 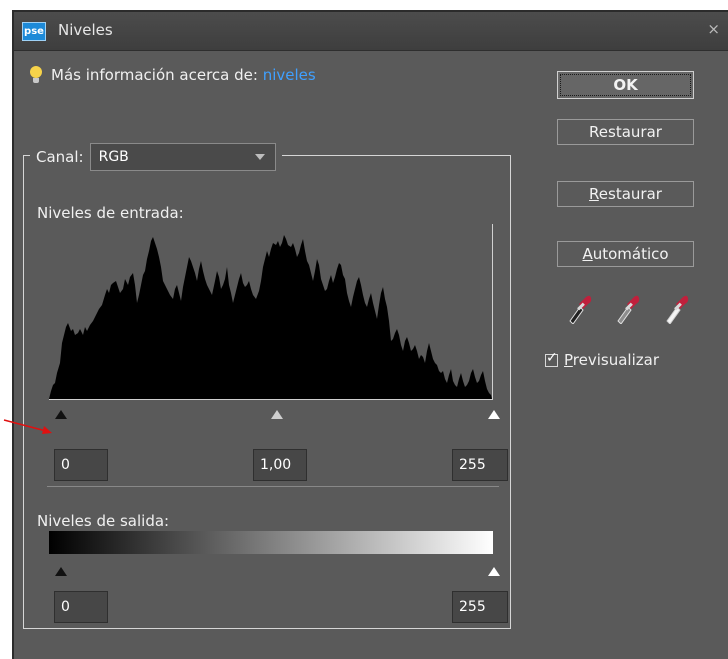 I want to click on gray-eyedropper-icon, so click(x=627, y=309).